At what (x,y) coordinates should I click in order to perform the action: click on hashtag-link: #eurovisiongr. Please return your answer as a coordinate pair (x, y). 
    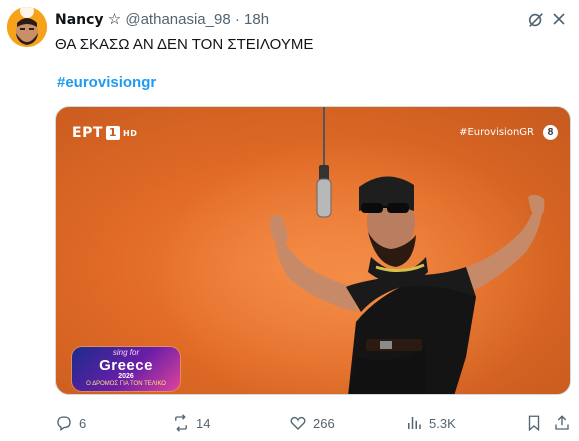
    Looking at the image, I should click on (106, 83).